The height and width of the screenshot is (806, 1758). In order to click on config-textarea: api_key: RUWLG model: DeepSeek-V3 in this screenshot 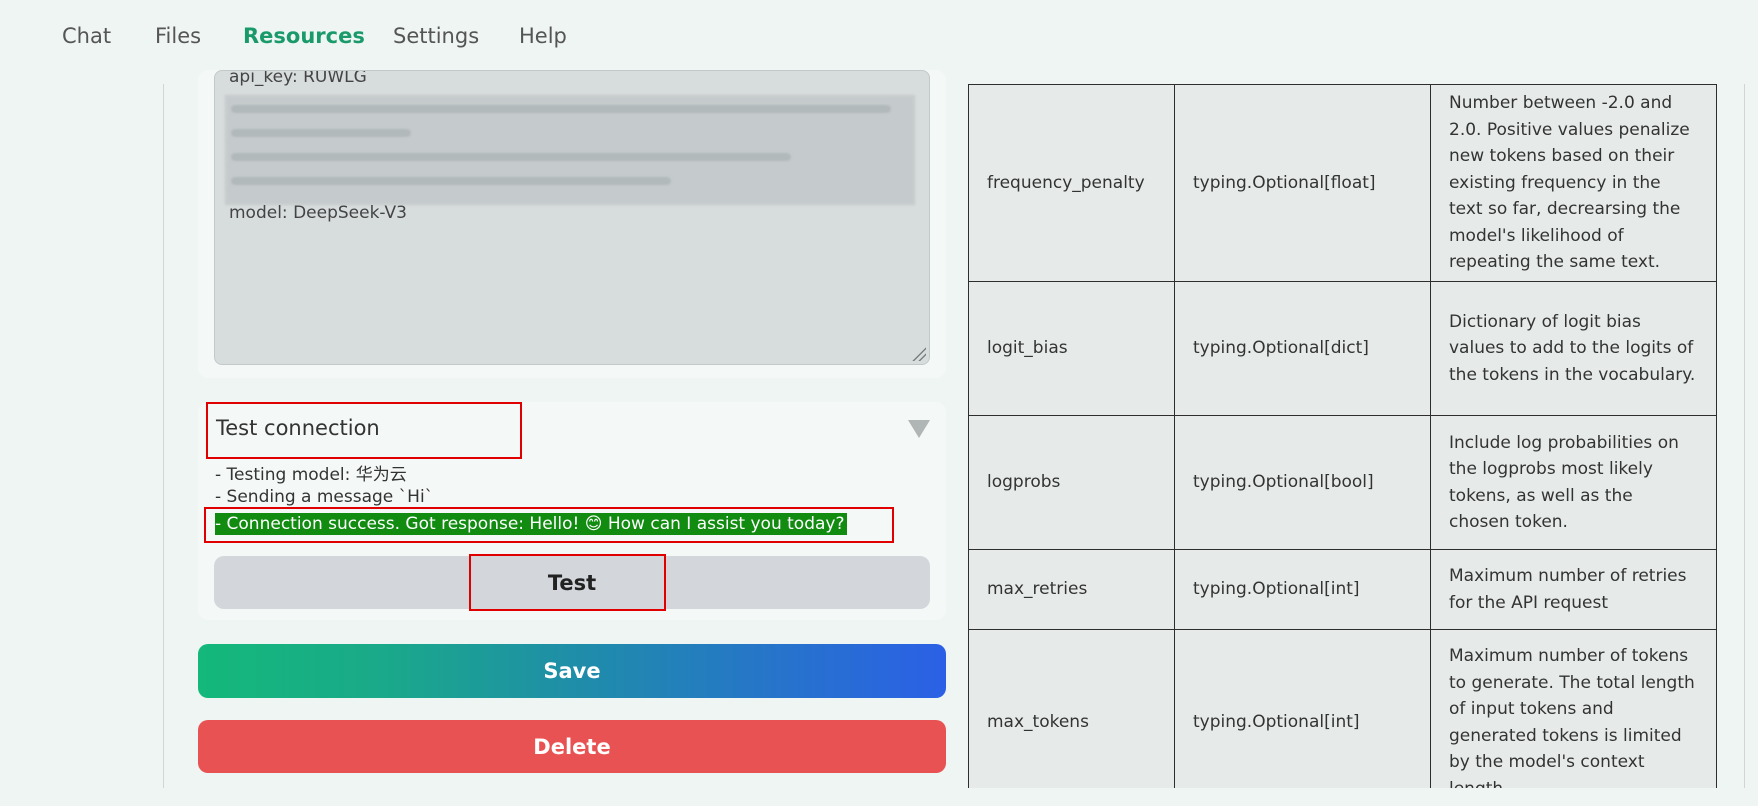, I will do `click(572, 217)`.